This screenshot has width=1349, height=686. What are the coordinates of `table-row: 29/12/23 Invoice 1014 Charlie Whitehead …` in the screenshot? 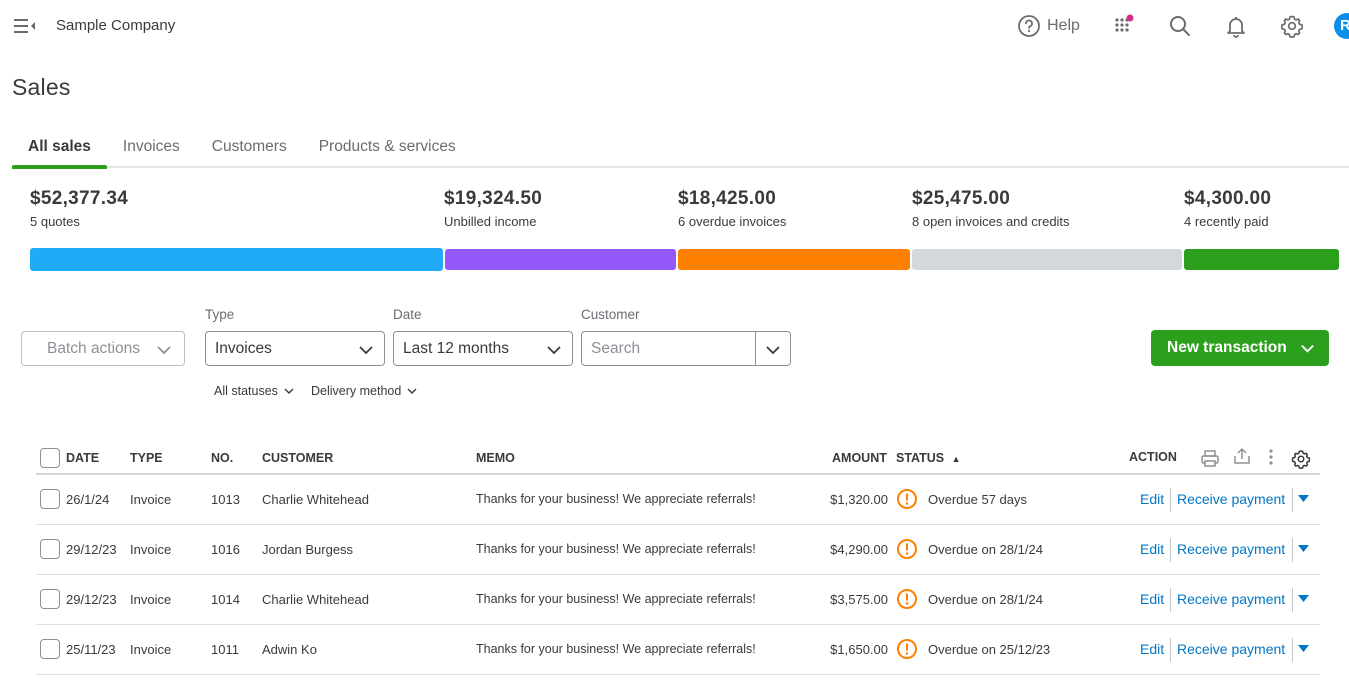 It's located at (678, 600).